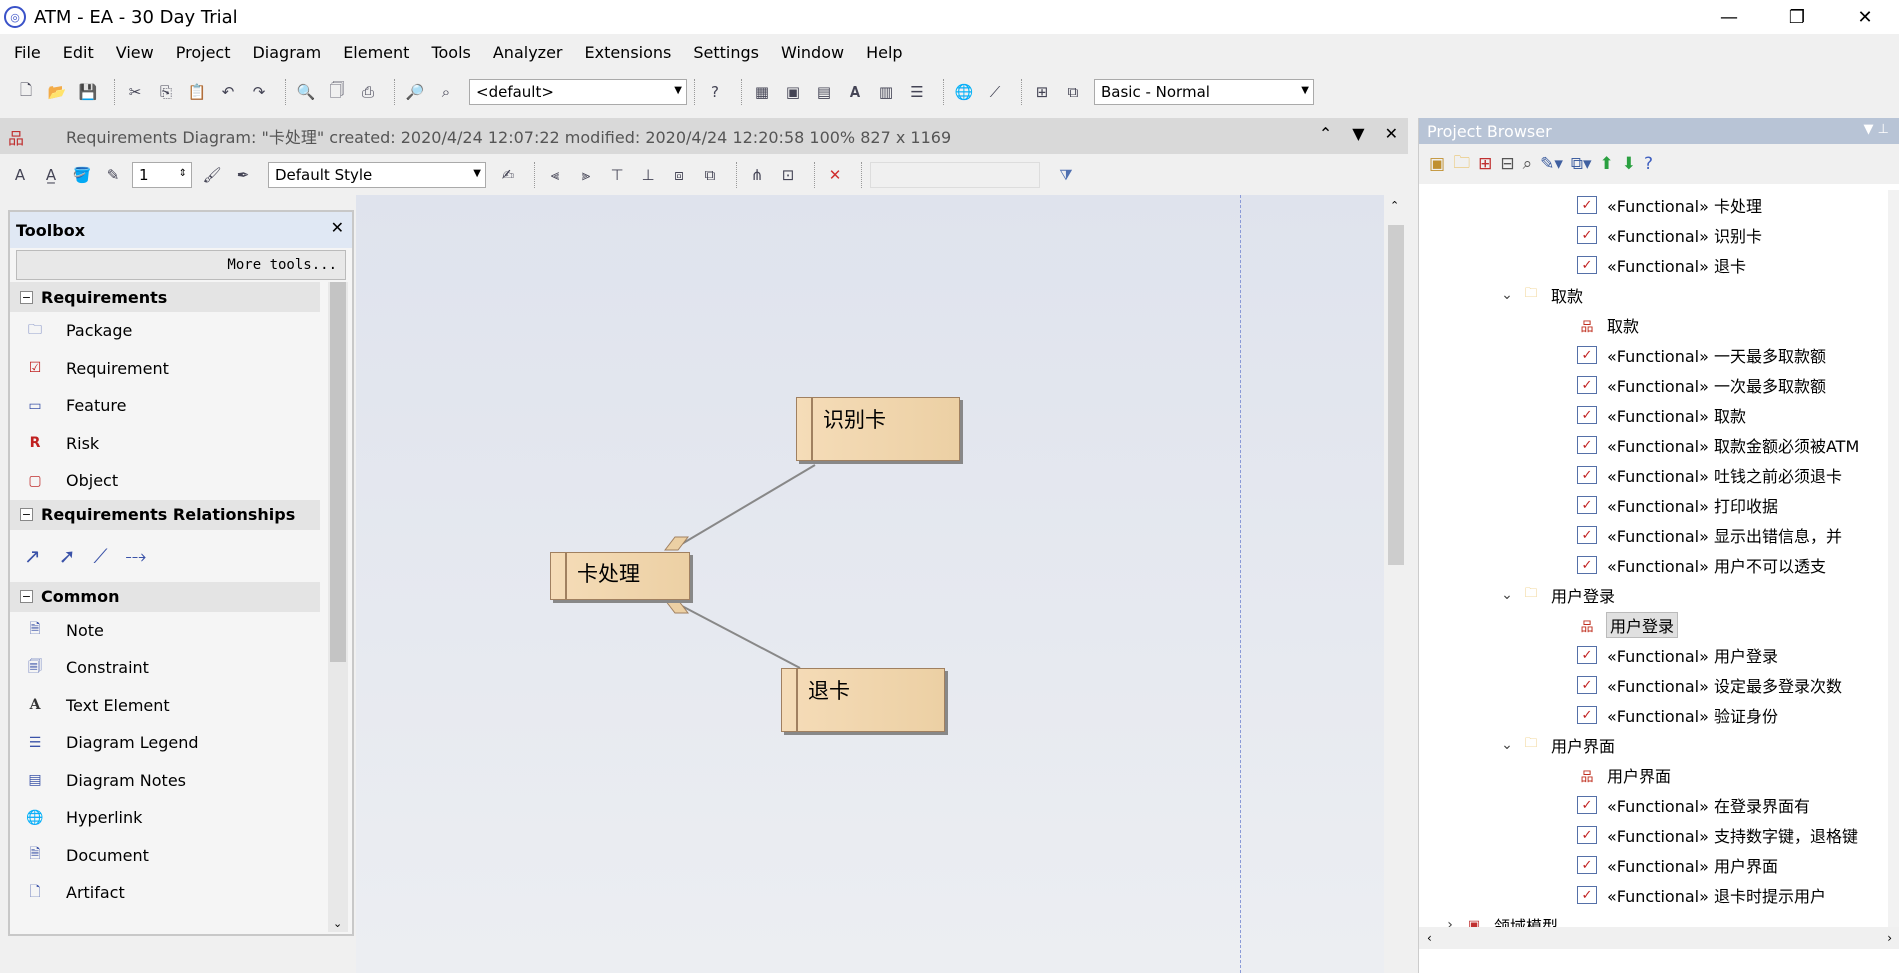 The image size is (1899, 973). I want to click on constraint-icon: 🗐, so click(35, 666).